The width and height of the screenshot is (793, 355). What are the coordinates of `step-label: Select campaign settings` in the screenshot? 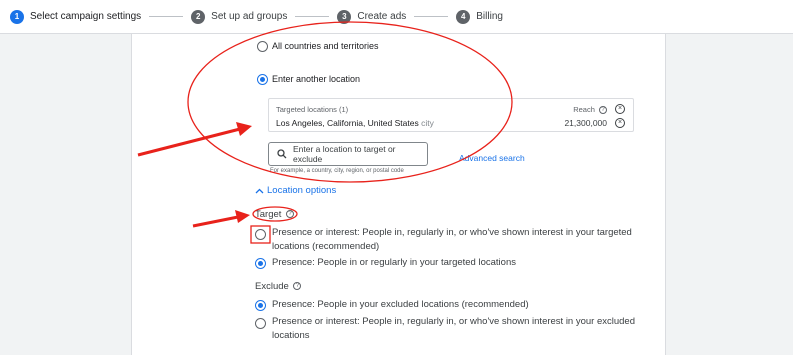 It's located at (86, 16).